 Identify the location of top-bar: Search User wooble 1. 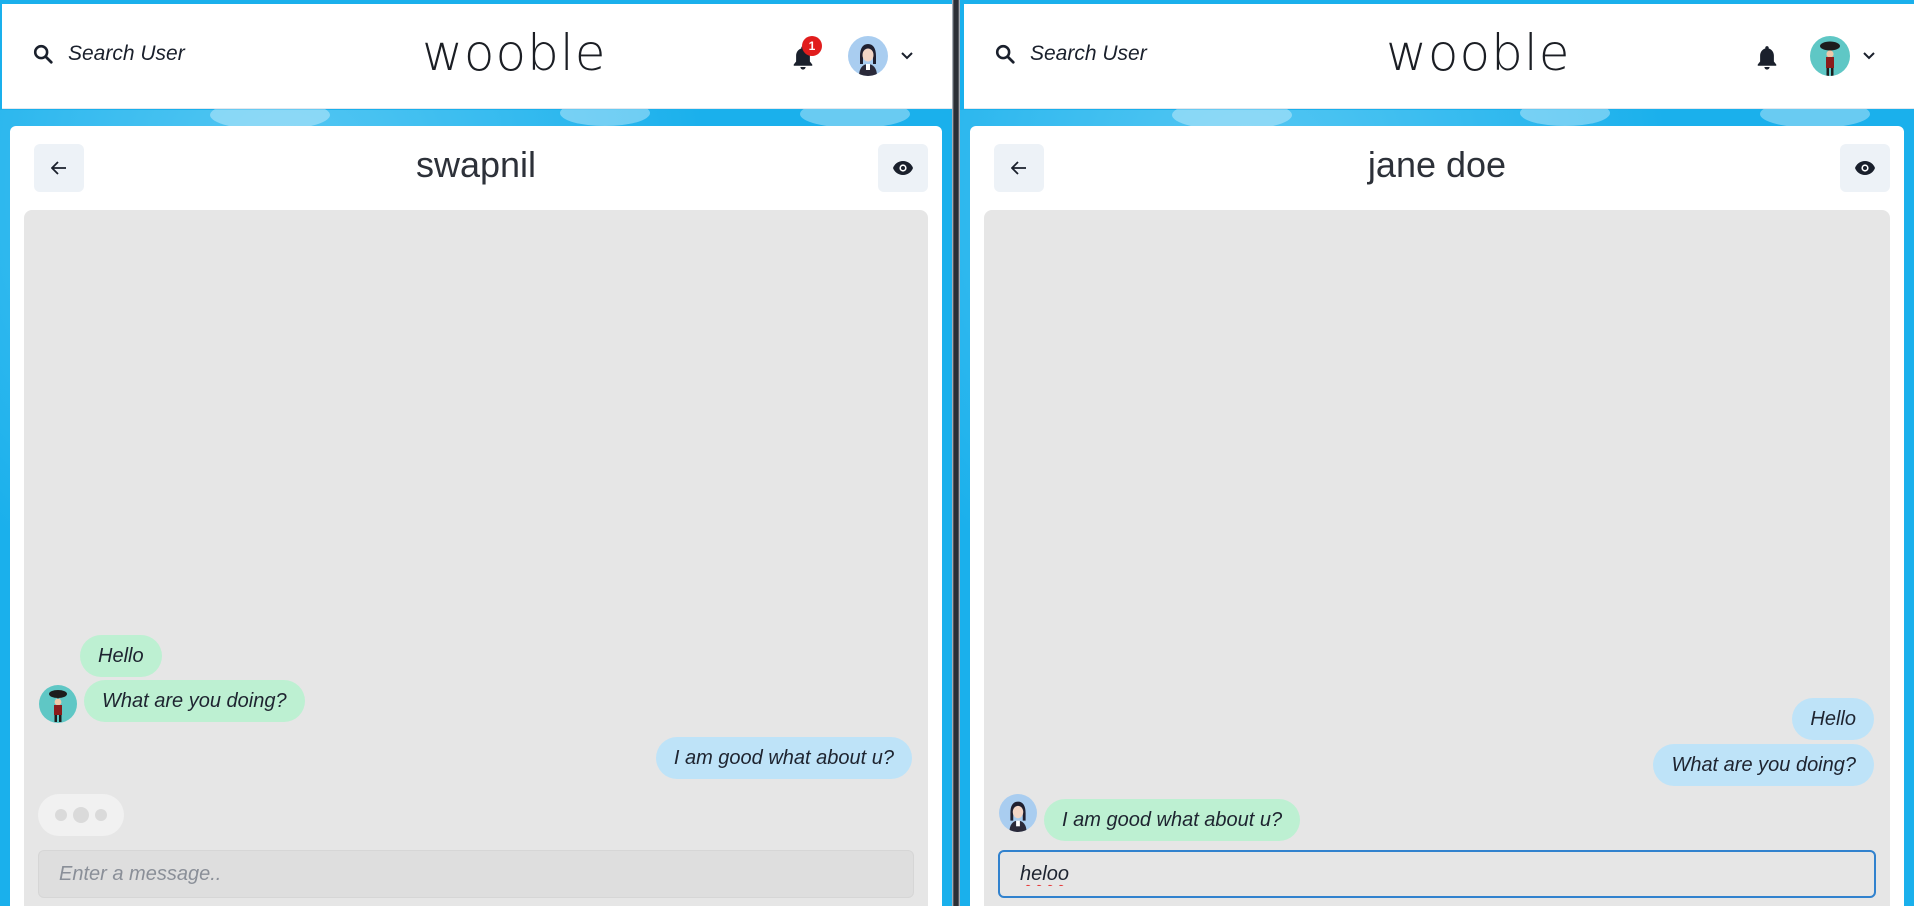
(477, 56).